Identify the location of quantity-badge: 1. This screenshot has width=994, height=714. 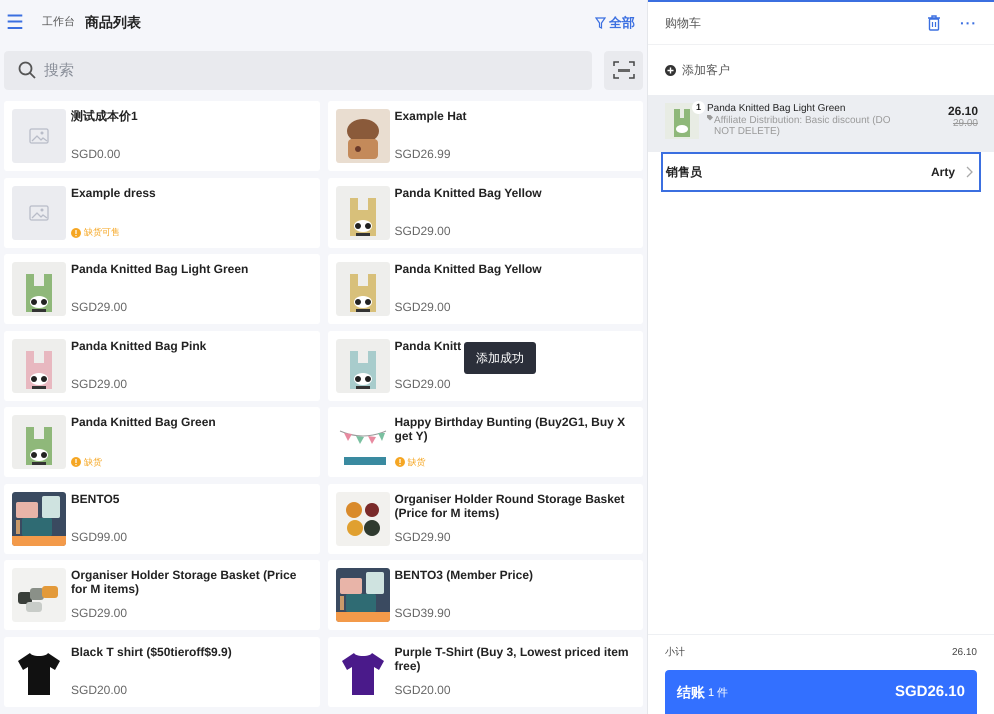
(698, 107).